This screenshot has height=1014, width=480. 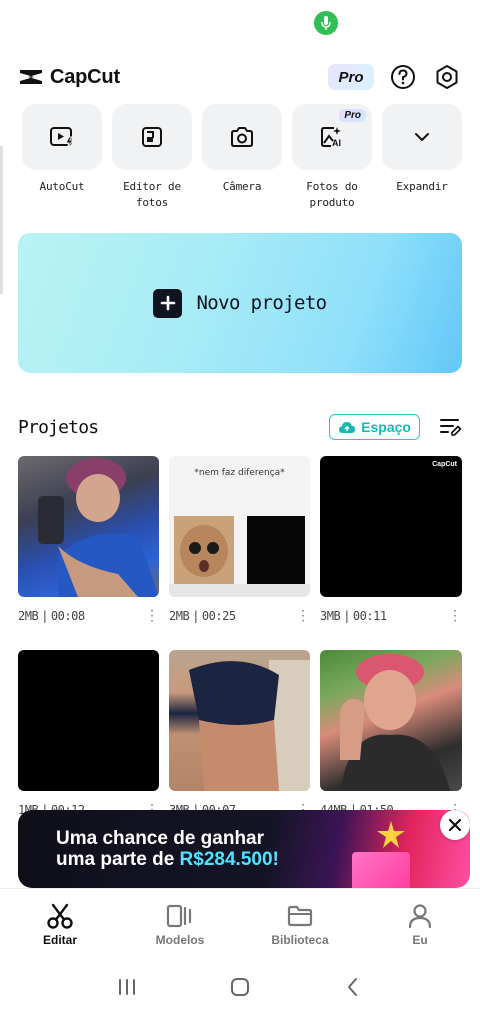 I want to click on tool-photo-editor-button, so click(x=152, y=137).